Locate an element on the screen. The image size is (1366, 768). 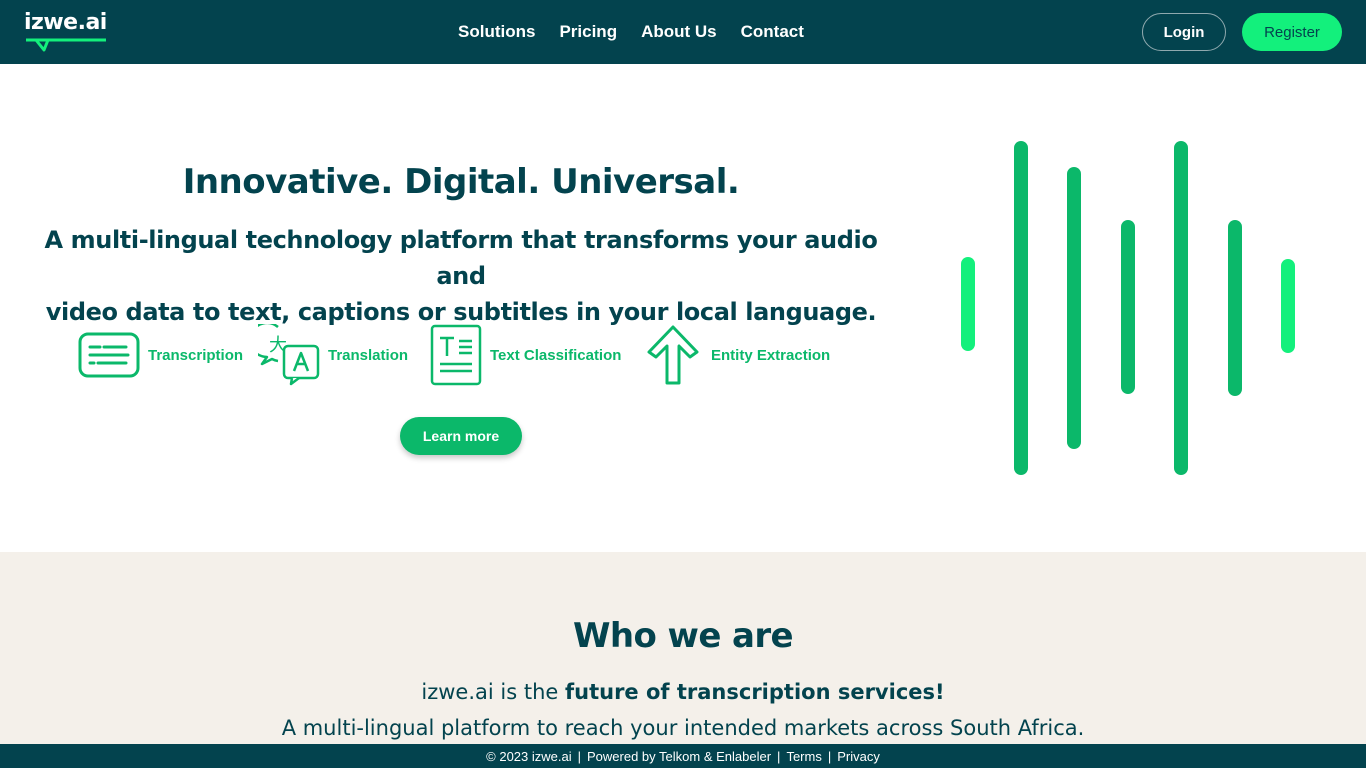
about-line-1-highlight: future of transcription services! is located at coordinates (755, 692).